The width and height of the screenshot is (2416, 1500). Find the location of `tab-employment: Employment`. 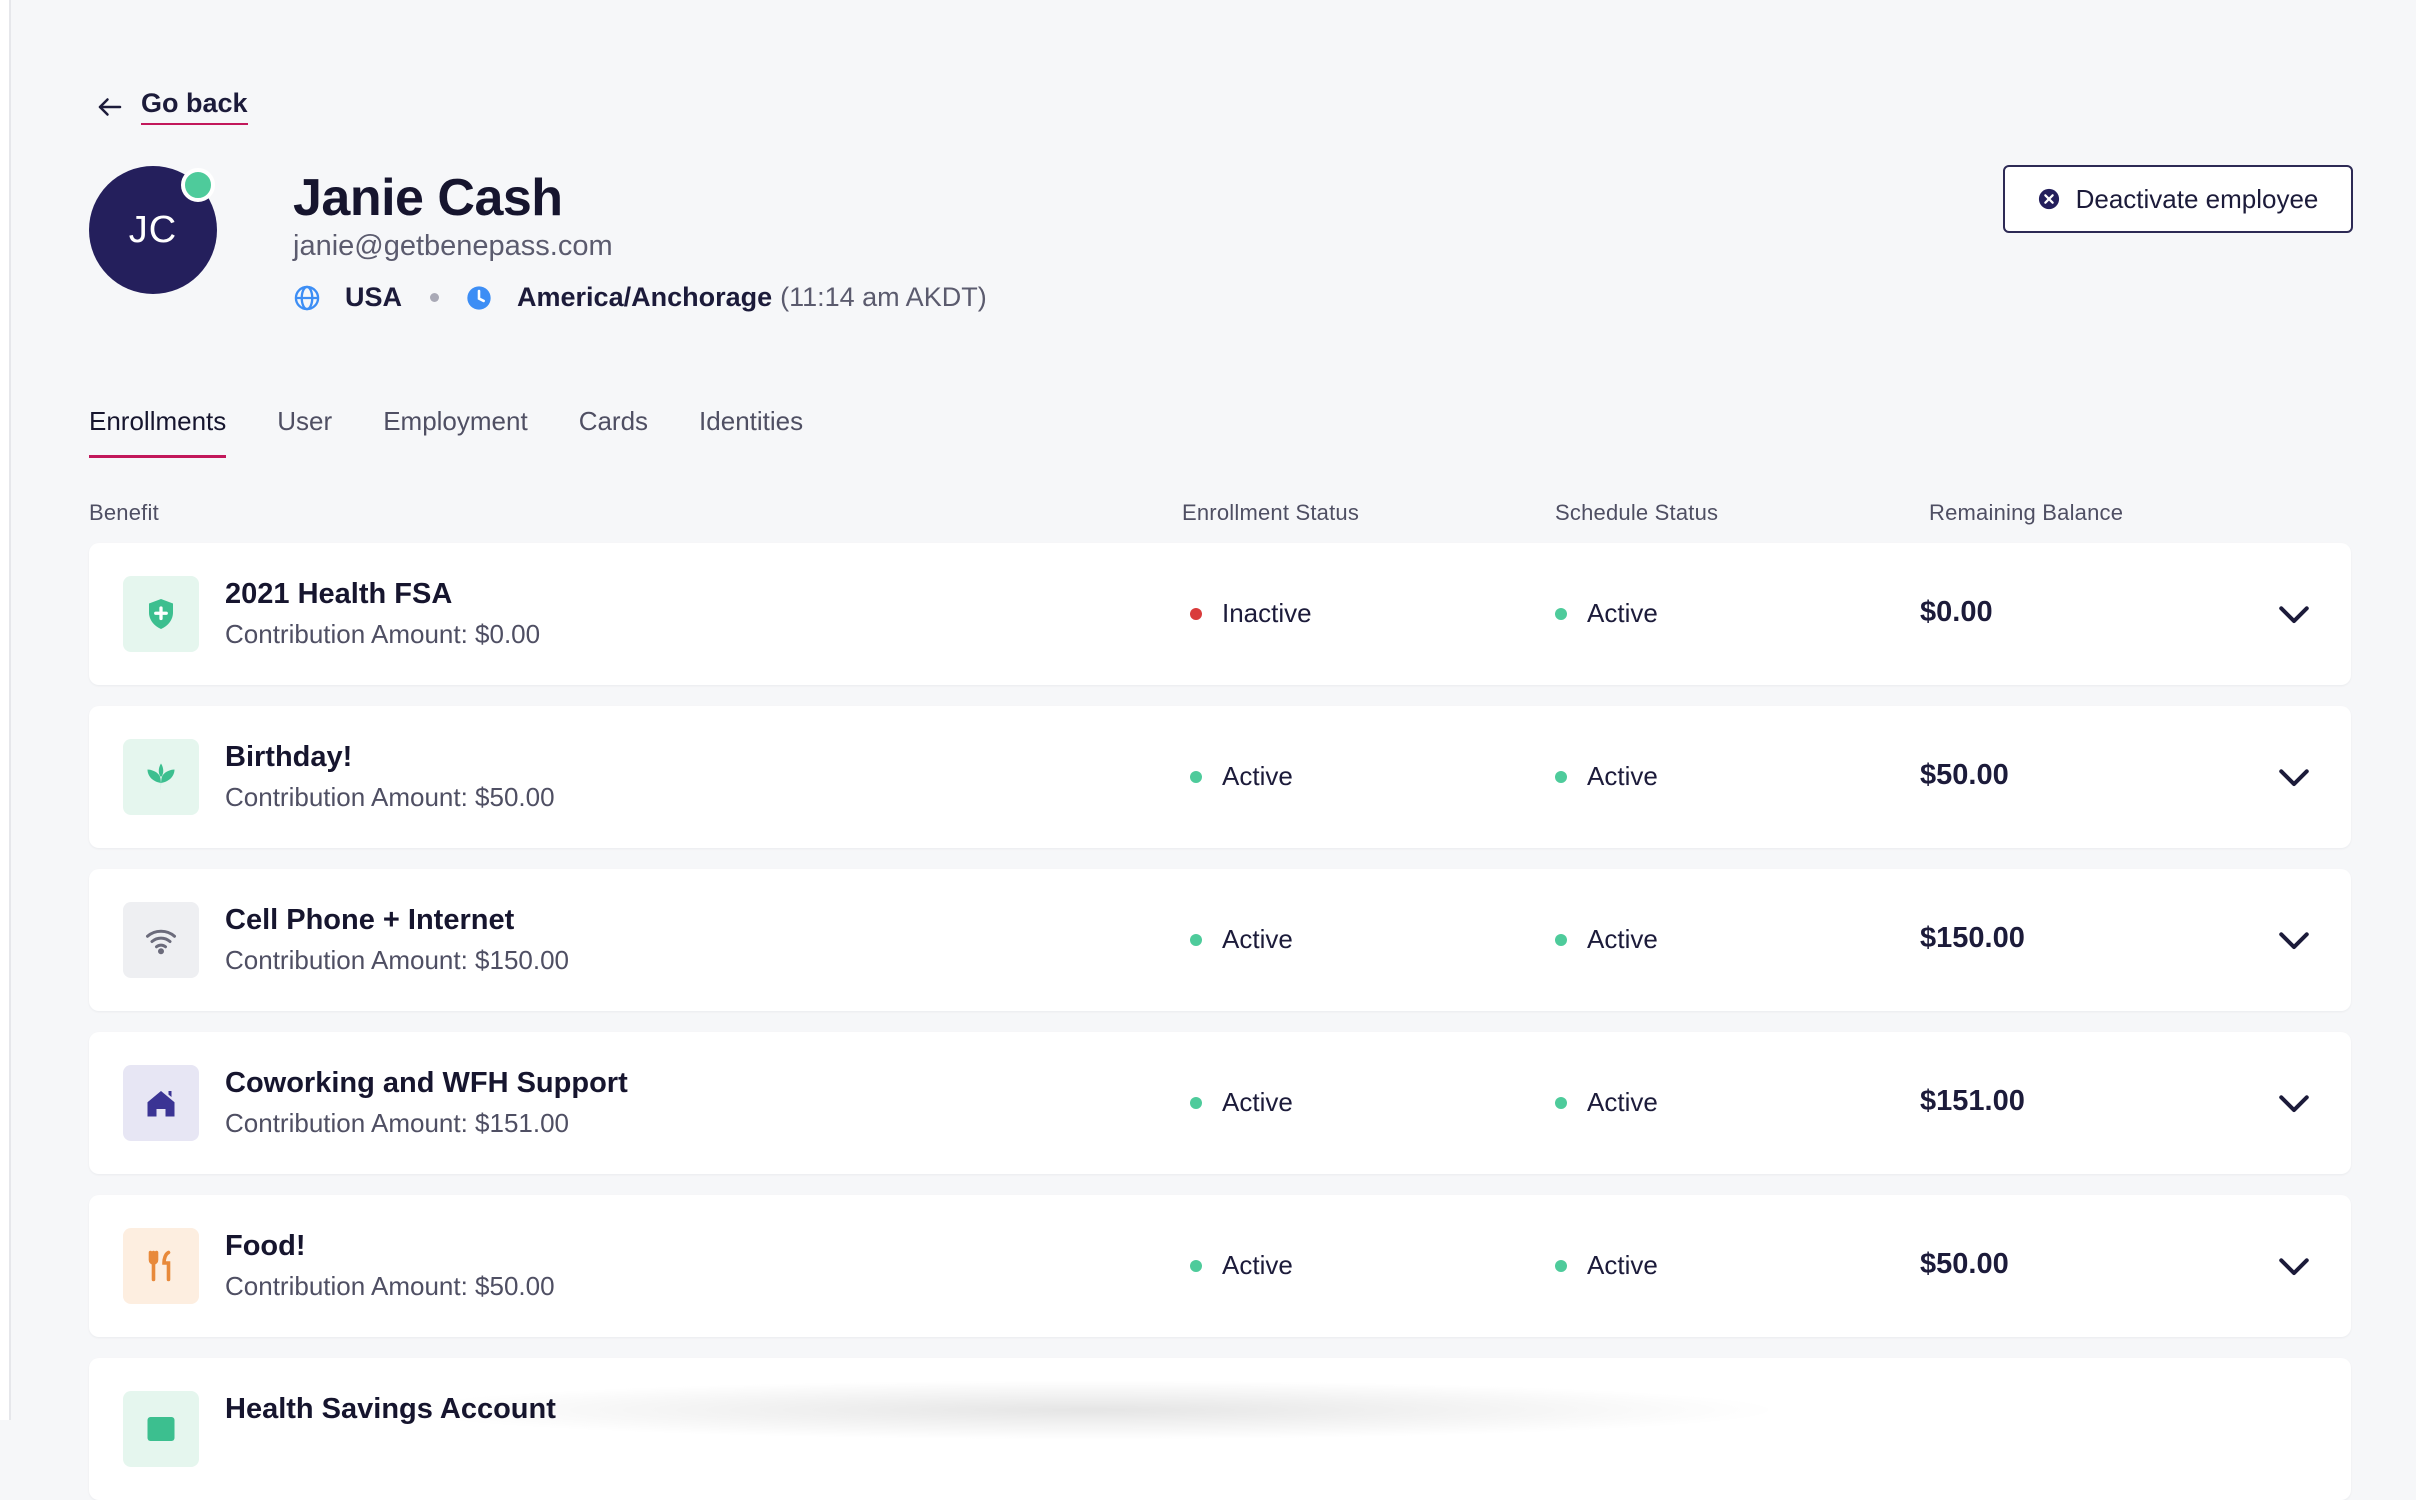

tab-employment: Employment is located at coordinates (455, 432).